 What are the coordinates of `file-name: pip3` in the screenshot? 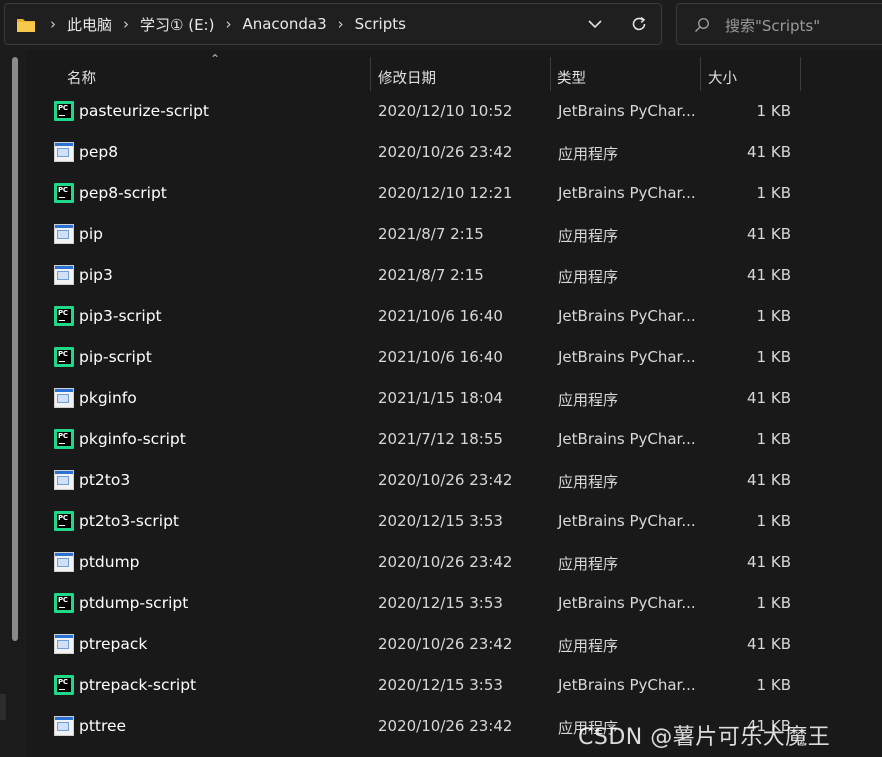 It's located at (96, 275).